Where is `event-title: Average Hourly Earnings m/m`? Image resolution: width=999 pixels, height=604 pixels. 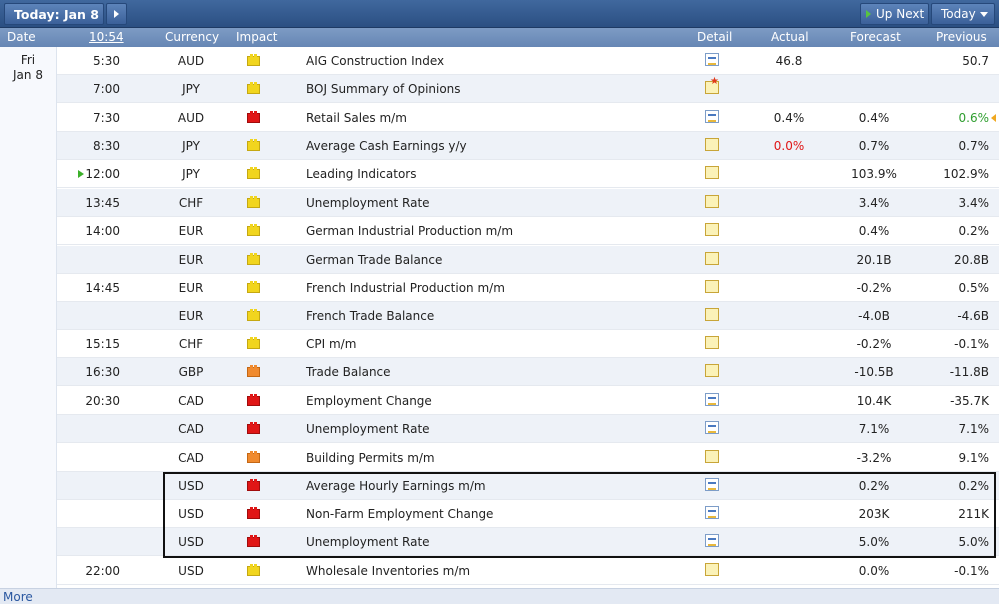 event-title: Average Hourly Earnings m/m is located at coordinates (396, 486).